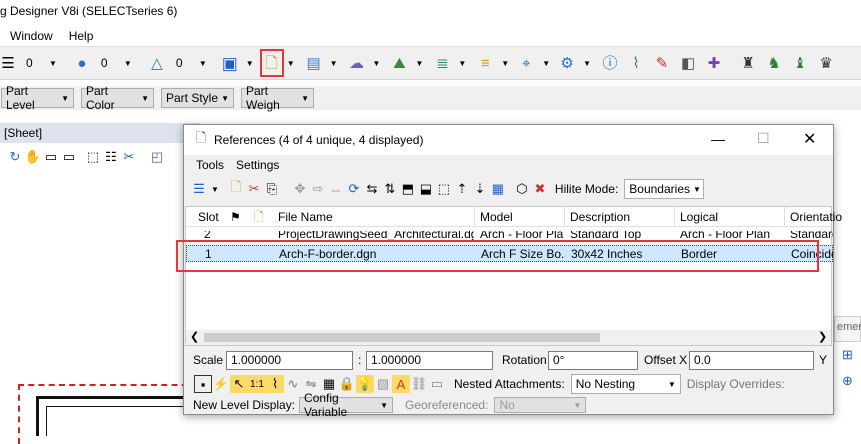 The height and width of the screenshot is (444, 861). Describe the element at coordinates (37, 98) in the screenshot. I see `part-level-dropdown: Part Level ▼` at that location.